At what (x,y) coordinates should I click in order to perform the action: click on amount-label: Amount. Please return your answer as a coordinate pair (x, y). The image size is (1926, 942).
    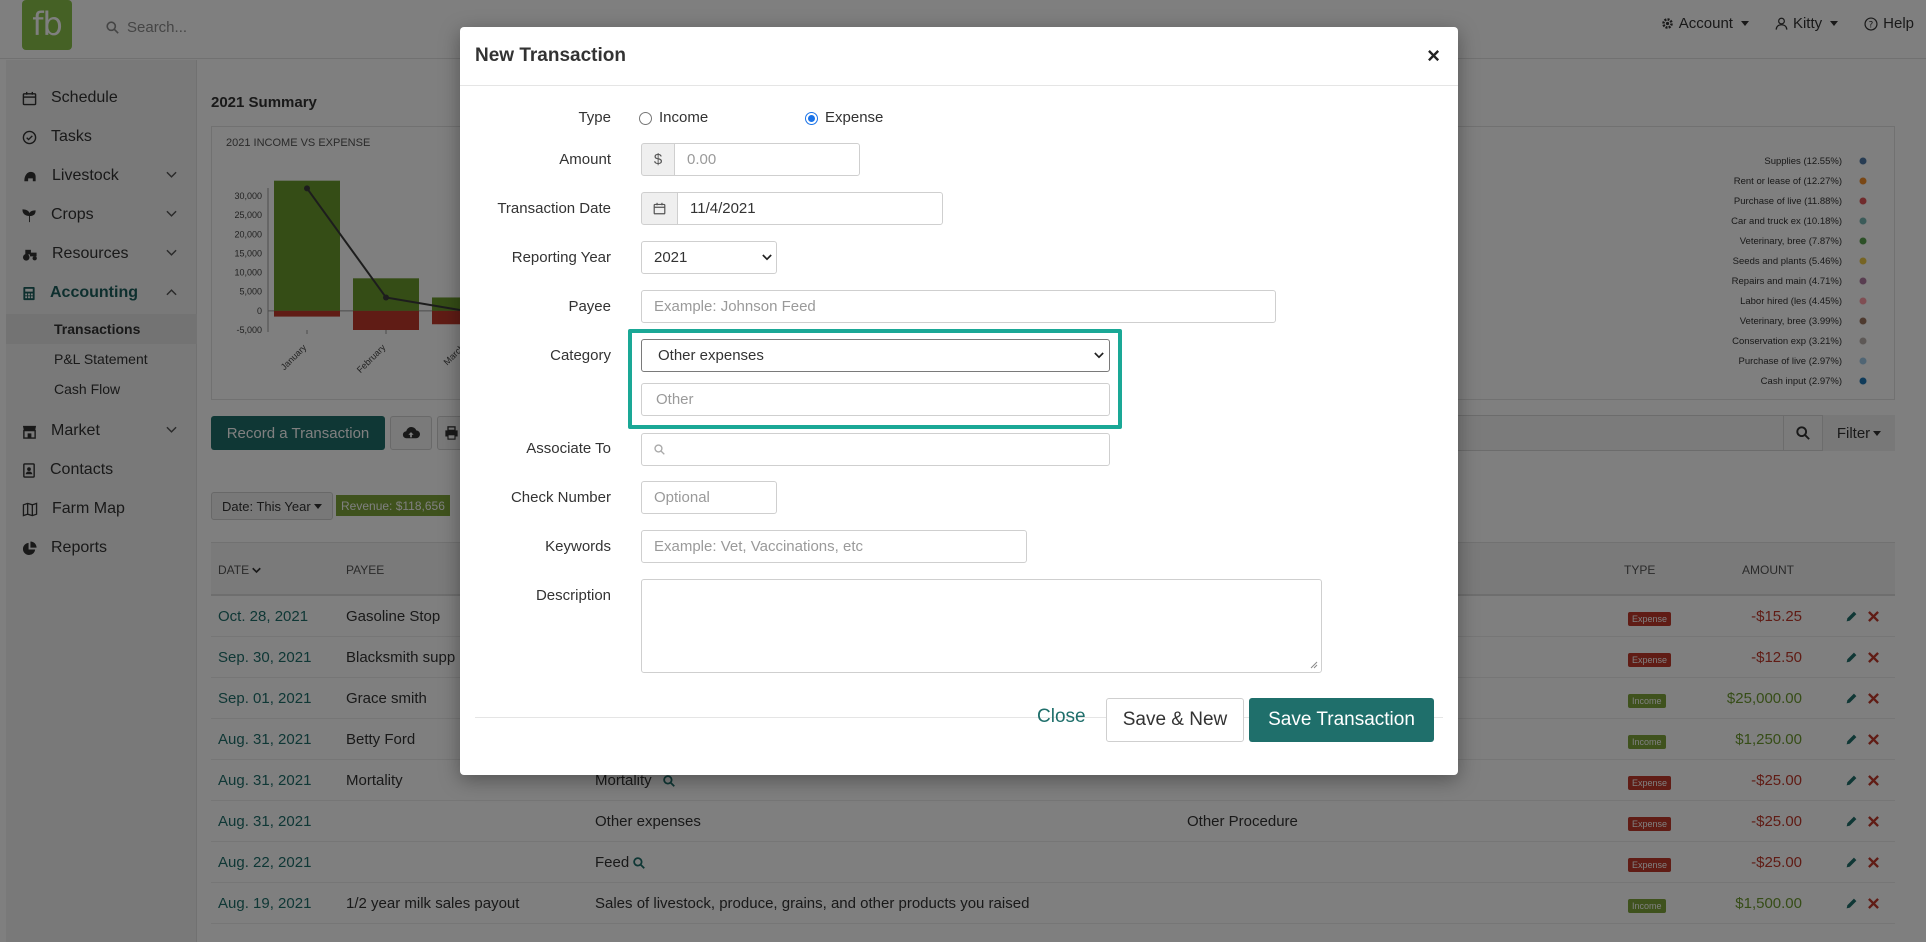
    Looking at the image, I should click on (585, 159).